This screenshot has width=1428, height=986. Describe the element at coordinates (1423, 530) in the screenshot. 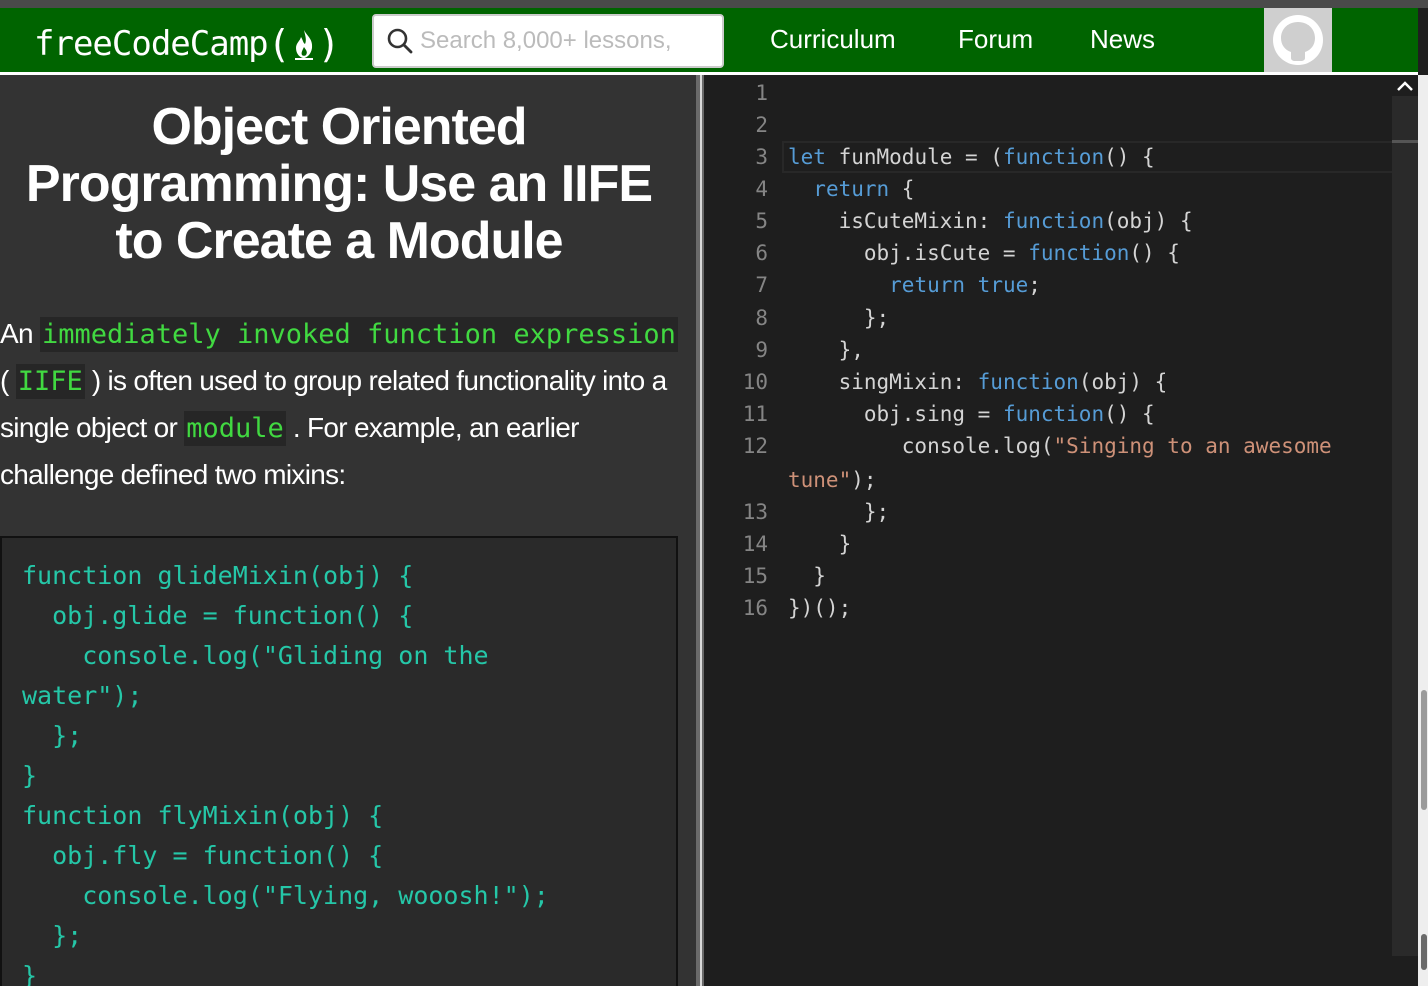

I see `page-scrollbar` at that location.